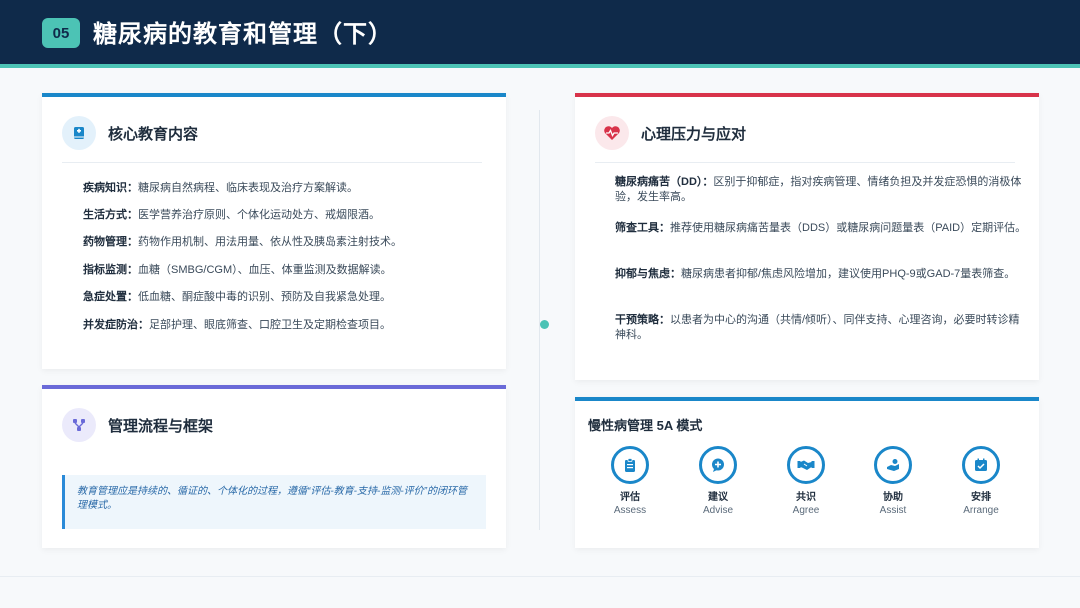  What do you see at coordinates (153, 134) in the screenshot?
I see `core-education-title: 核心教育内容` at bounding box center [153, 134].